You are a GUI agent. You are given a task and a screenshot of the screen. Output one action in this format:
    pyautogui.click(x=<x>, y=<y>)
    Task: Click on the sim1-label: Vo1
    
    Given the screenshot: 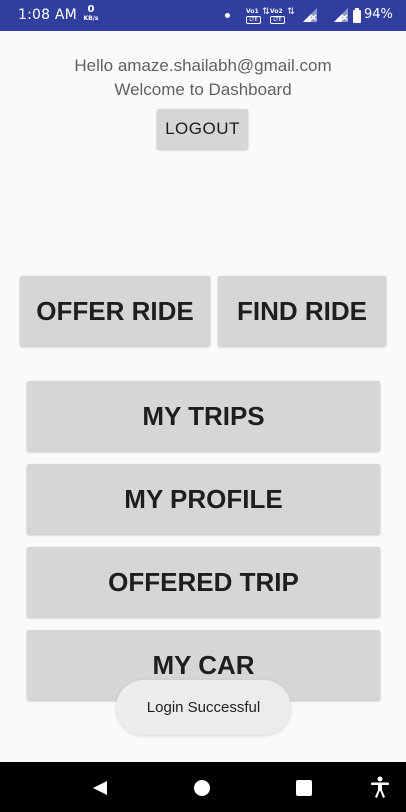 What is the action you would take?
    pyautogui.click(x=252, y=11)
    